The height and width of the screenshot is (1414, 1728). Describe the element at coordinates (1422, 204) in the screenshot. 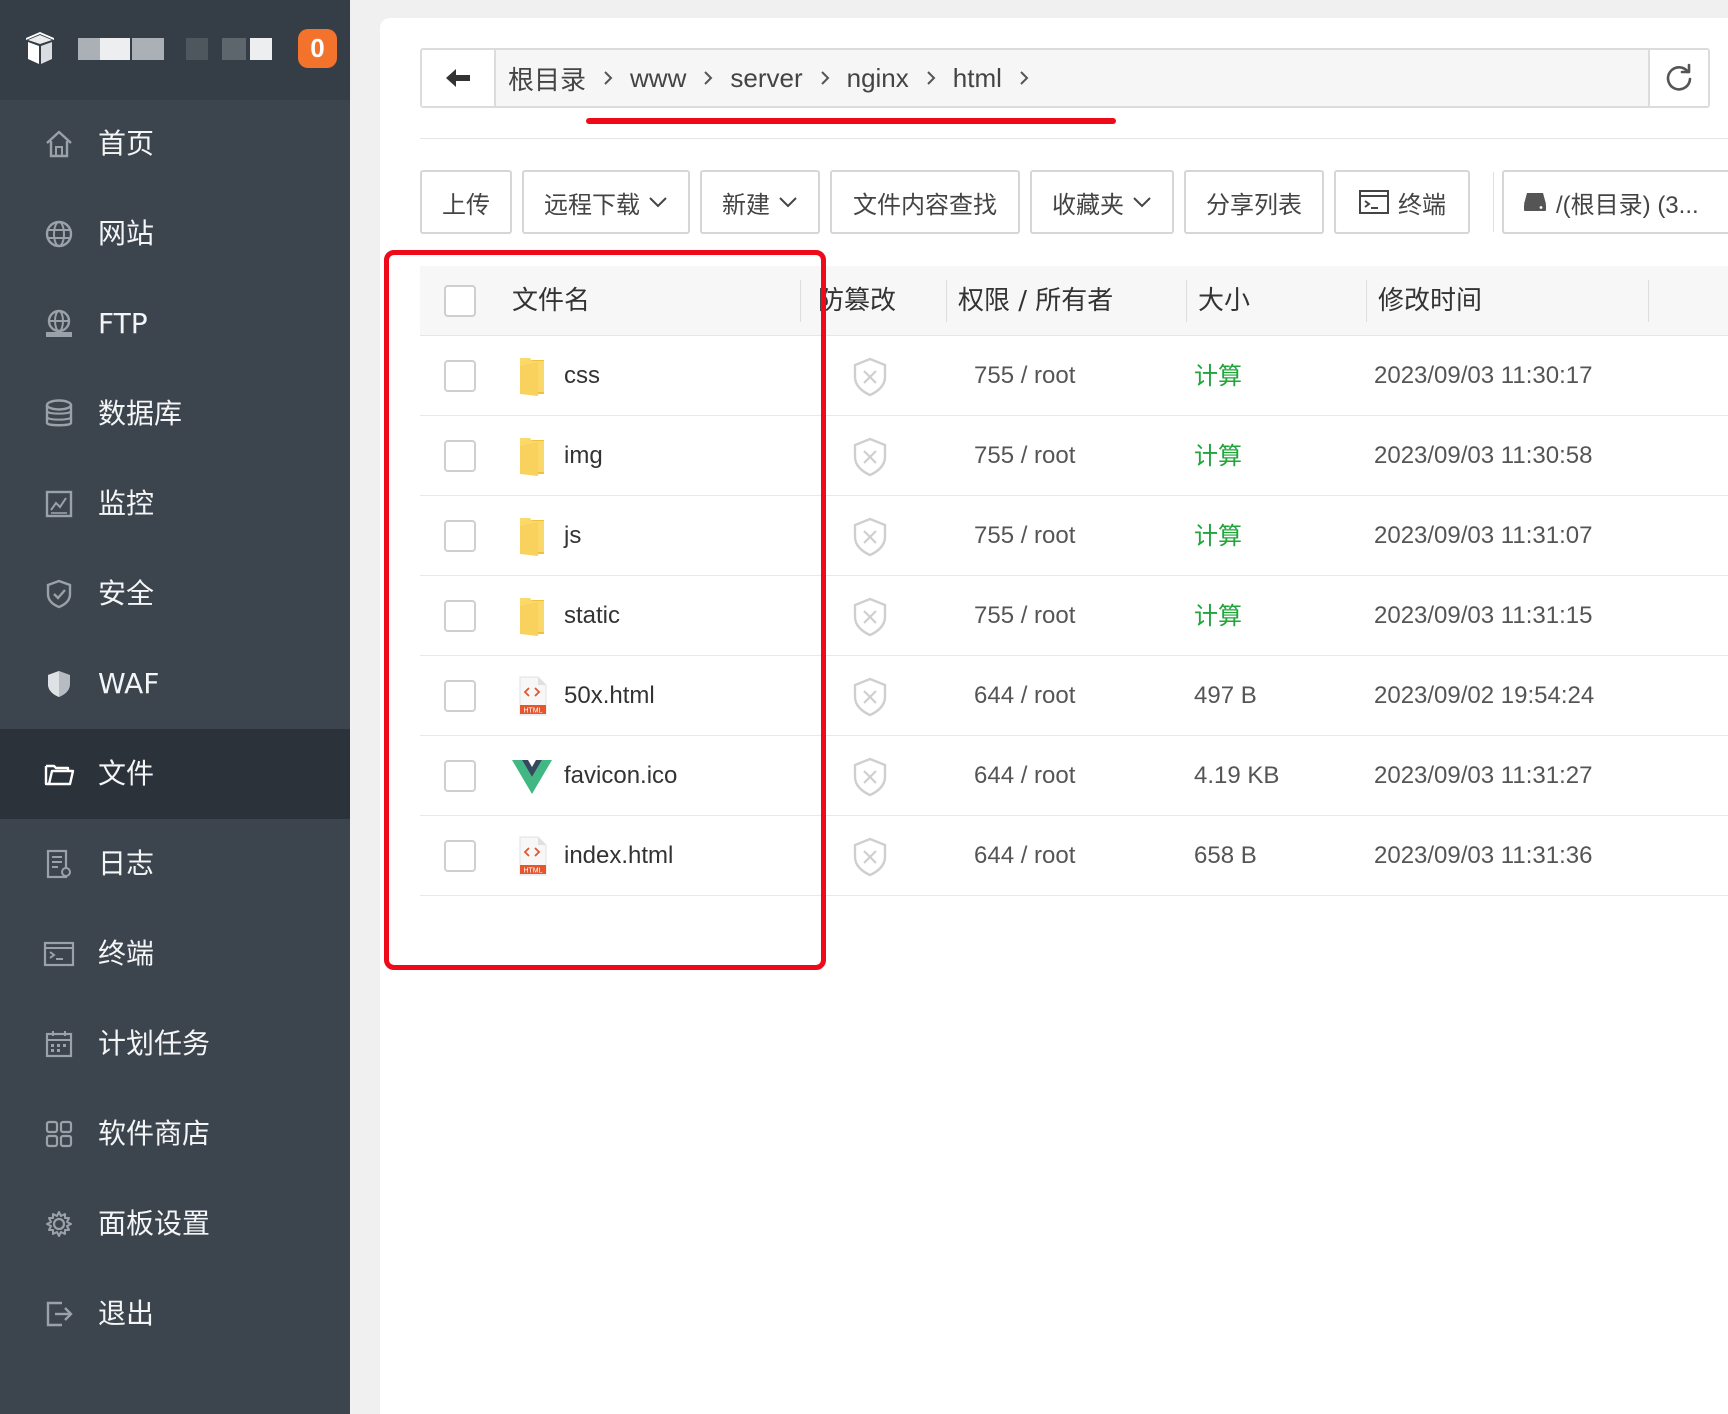

I see `terminal-label: 终端` at that location.